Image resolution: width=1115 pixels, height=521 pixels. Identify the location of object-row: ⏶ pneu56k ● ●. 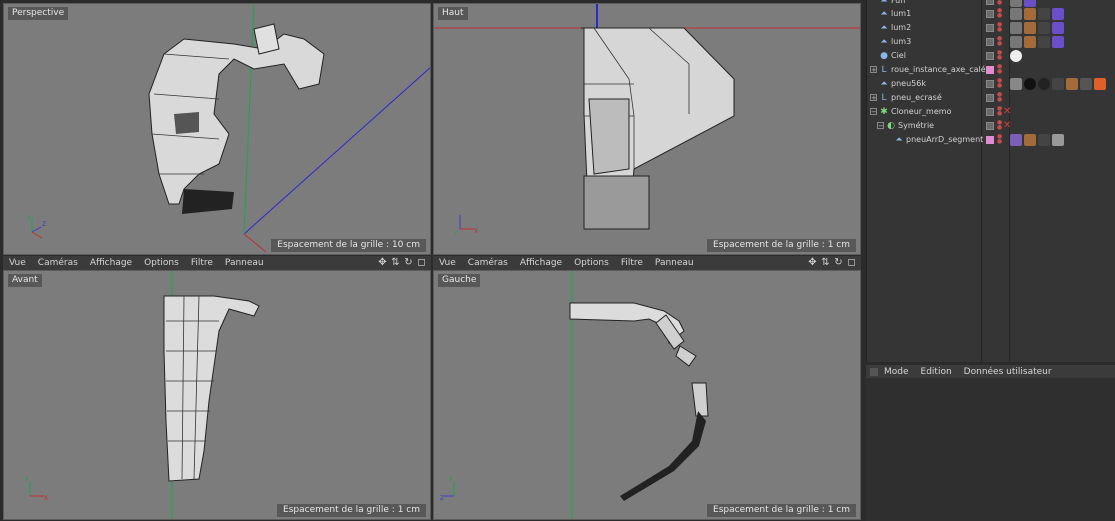
(991, 84).